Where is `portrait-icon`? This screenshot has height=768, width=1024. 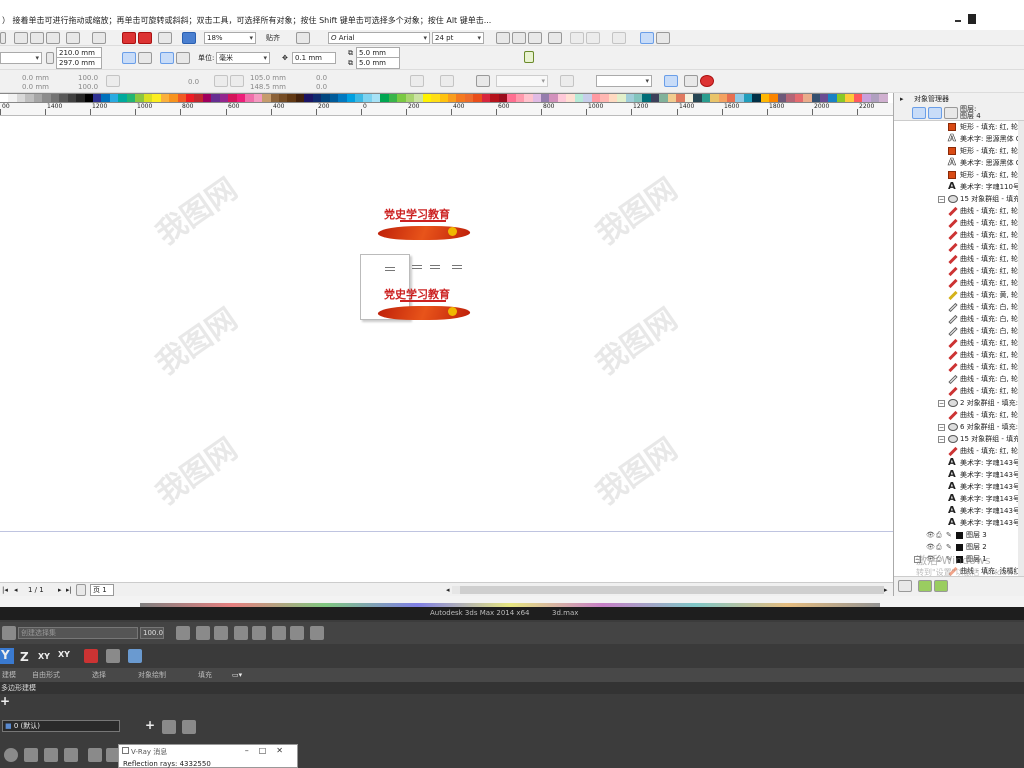 portrait-icon is located at coordinates (129, 58).